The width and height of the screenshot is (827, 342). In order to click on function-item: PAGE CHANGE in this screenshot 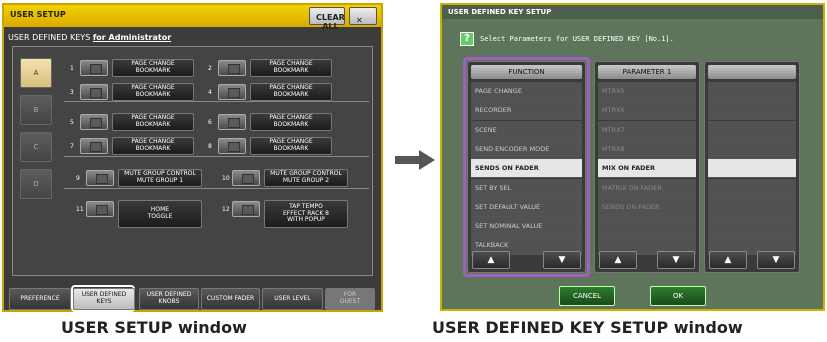, I will do `click(526, 91)`.